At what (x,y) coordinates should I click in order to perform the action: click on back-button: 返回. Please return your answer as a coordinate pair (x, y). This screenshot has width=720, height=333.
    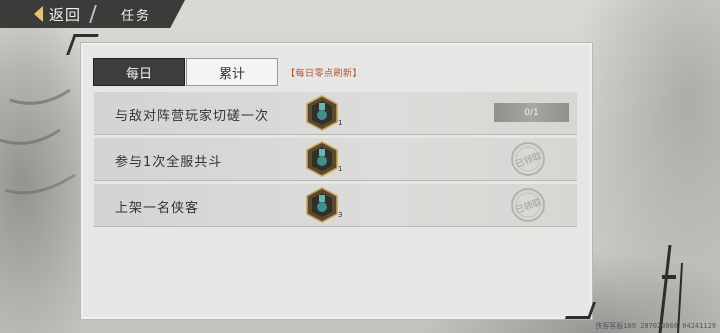
    Looking at the image, I should click on (57, 14).